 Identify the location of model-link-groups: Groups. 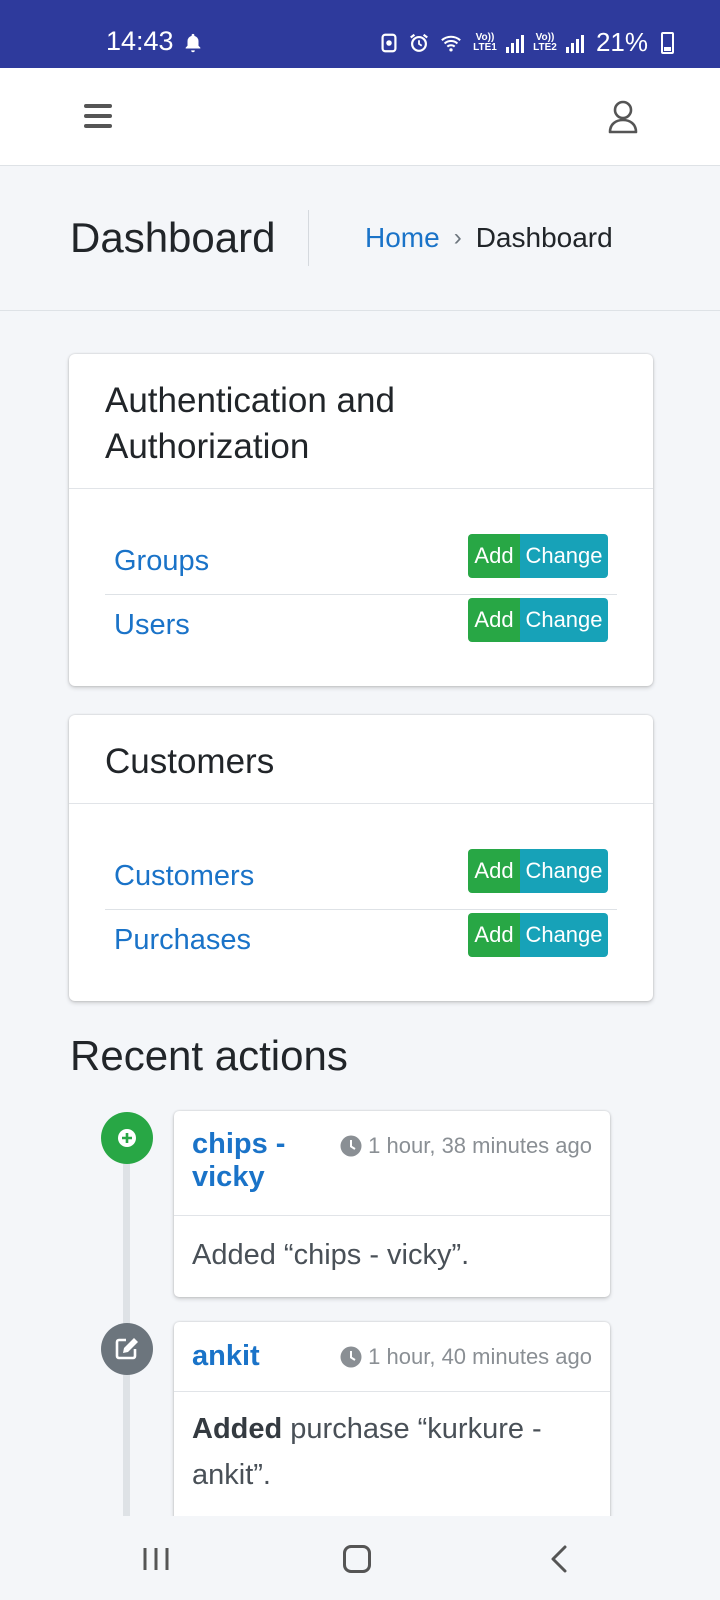
(161, 561).